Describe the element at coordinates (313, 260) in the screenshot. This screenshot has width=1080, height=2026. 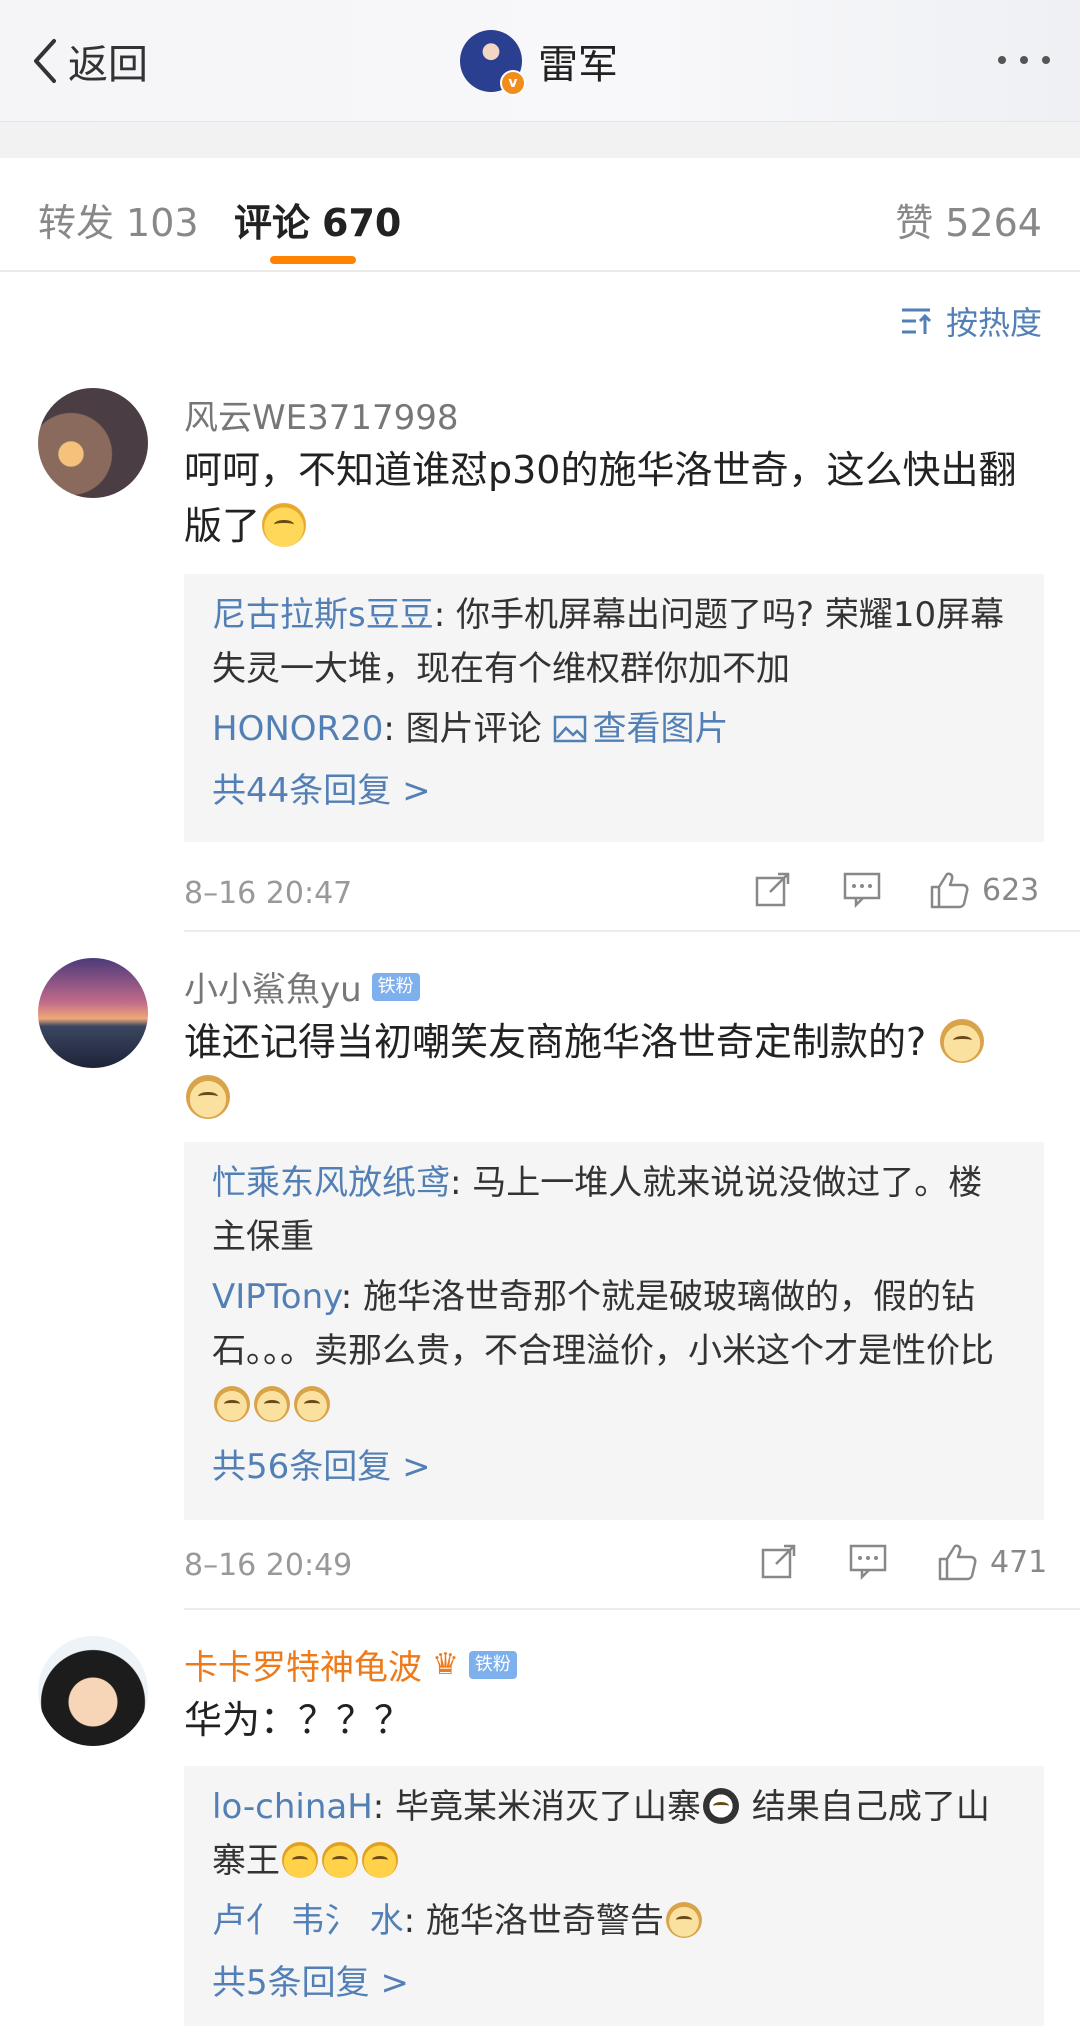
I see `active-tab-indicator` at that location.